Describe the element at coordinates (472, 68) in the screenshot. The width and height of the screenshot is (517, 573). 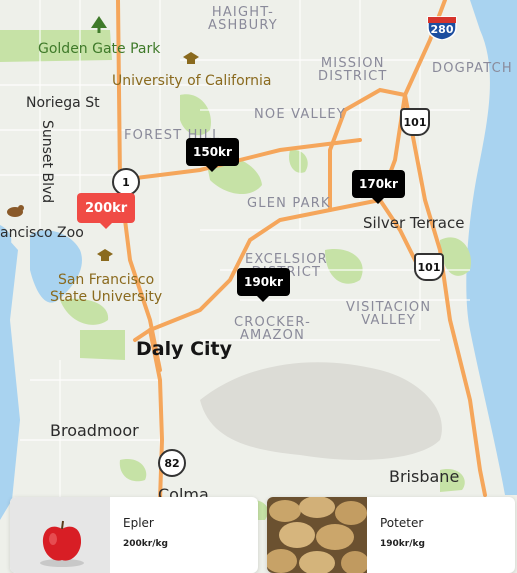
I see `district-dogpatch: DOGPATCH` at that location.